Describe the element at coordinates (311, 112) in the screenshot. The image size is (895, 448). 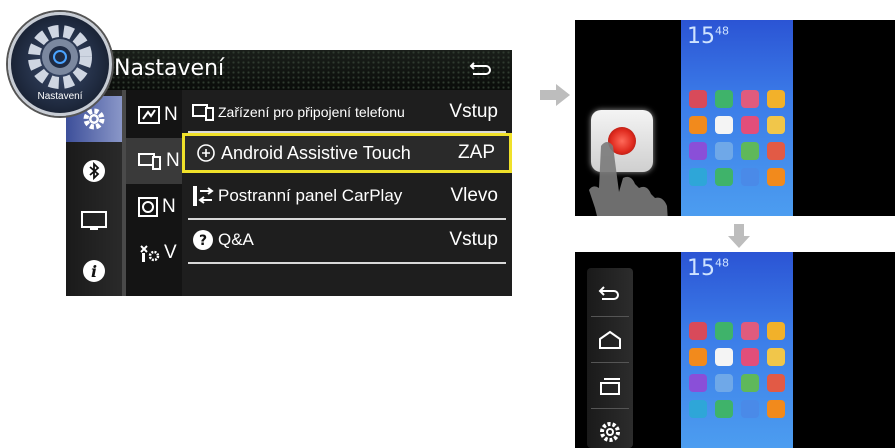
I see `row-label: Zařízení pro připojení telefonu` at that location.